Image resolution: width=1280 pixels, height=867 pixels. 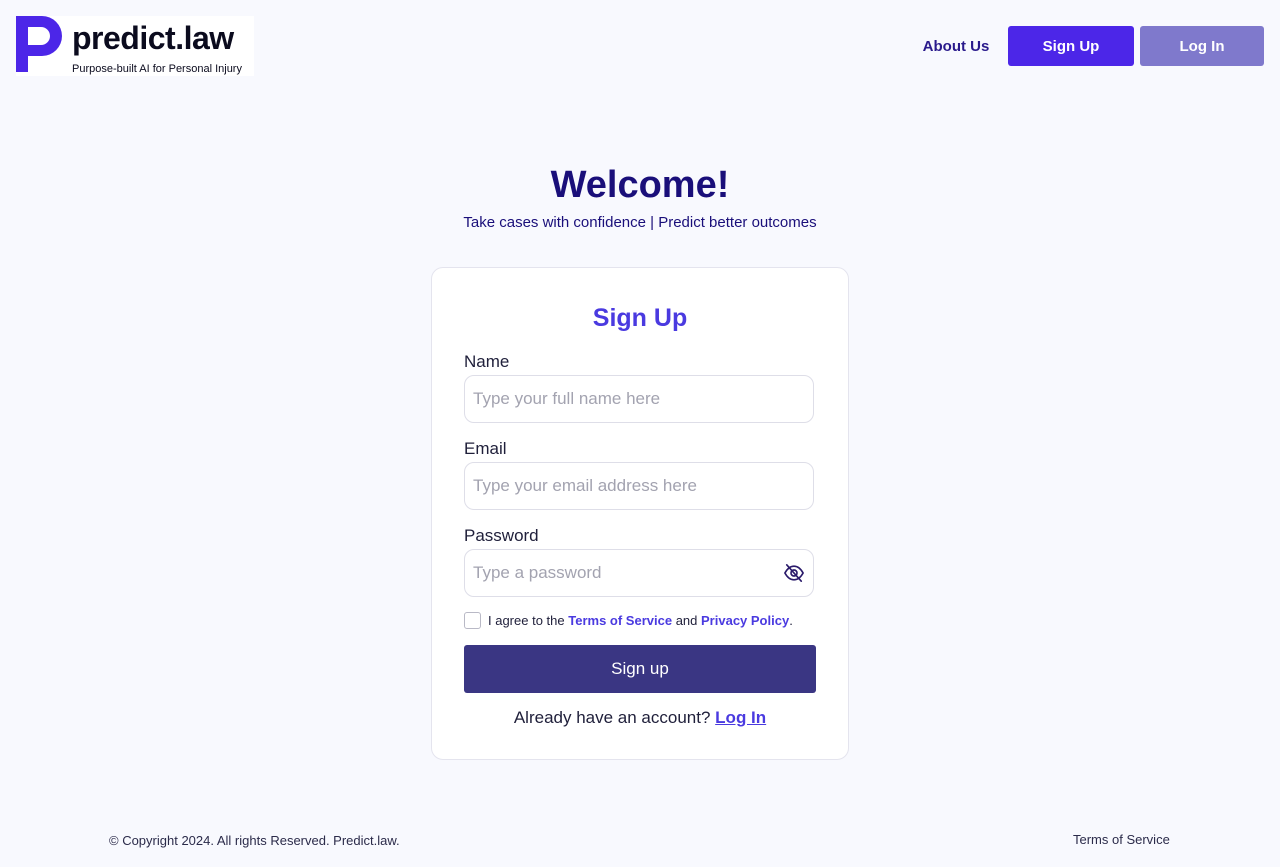 What do you see at coordinates (740, 717) in the screenshot?
I see `log-in-link: Log In` at bounding box center [740, 717].